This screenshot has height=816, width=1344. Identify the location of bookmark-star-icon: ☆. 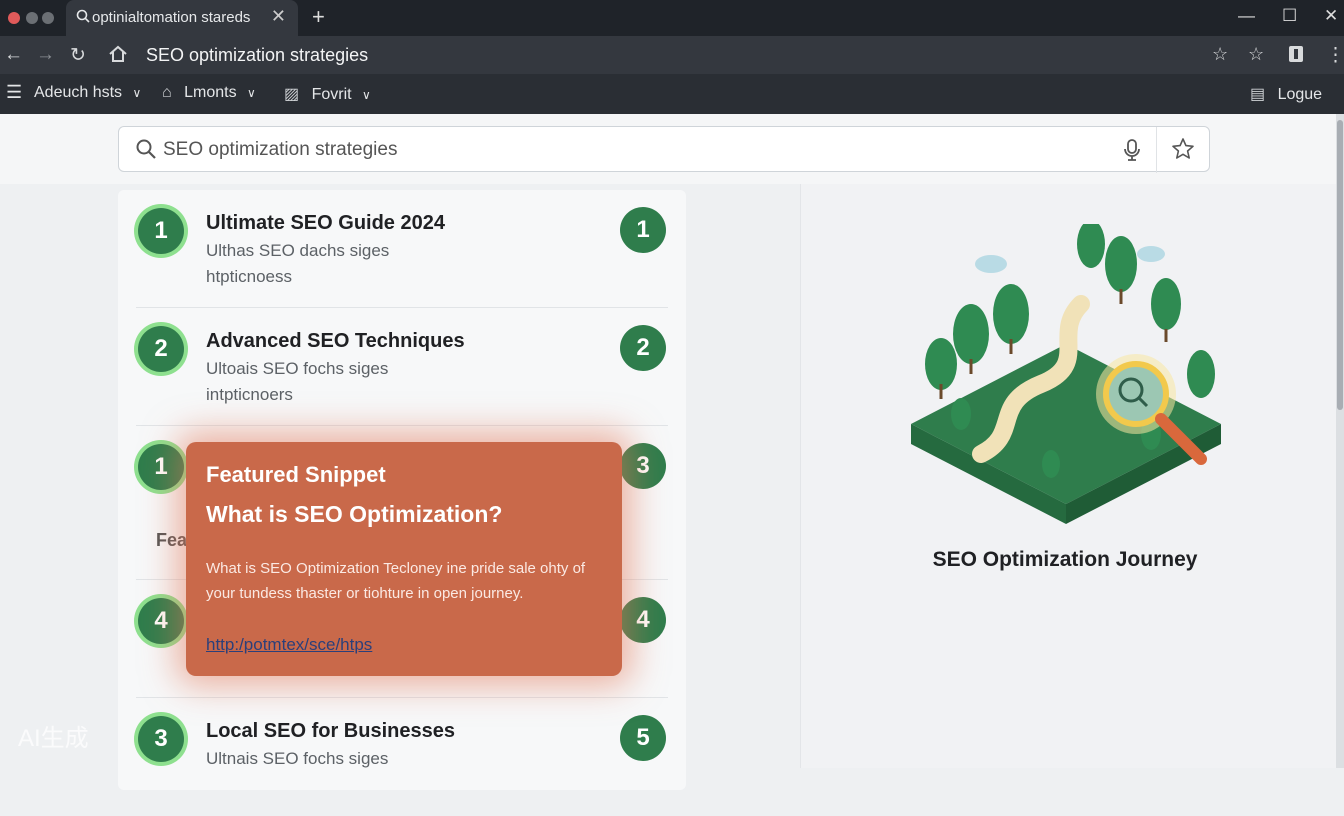
(1220, 54).